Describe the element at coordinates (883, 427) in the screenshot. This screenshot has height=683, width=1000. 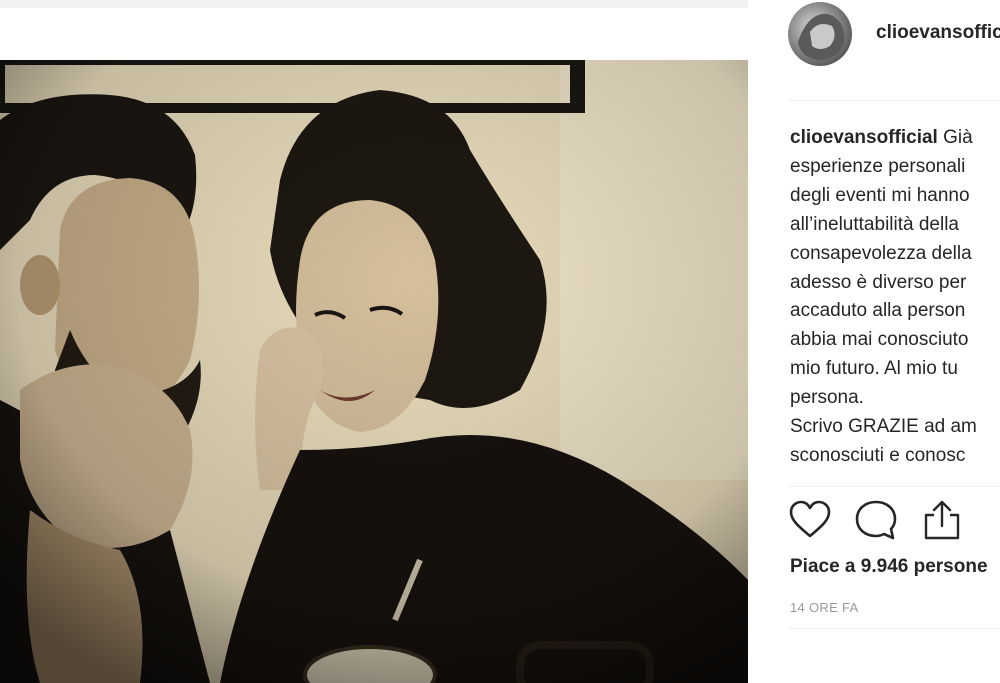
I see `caption-line: Scrivo GRAZIE ad am` at that location.